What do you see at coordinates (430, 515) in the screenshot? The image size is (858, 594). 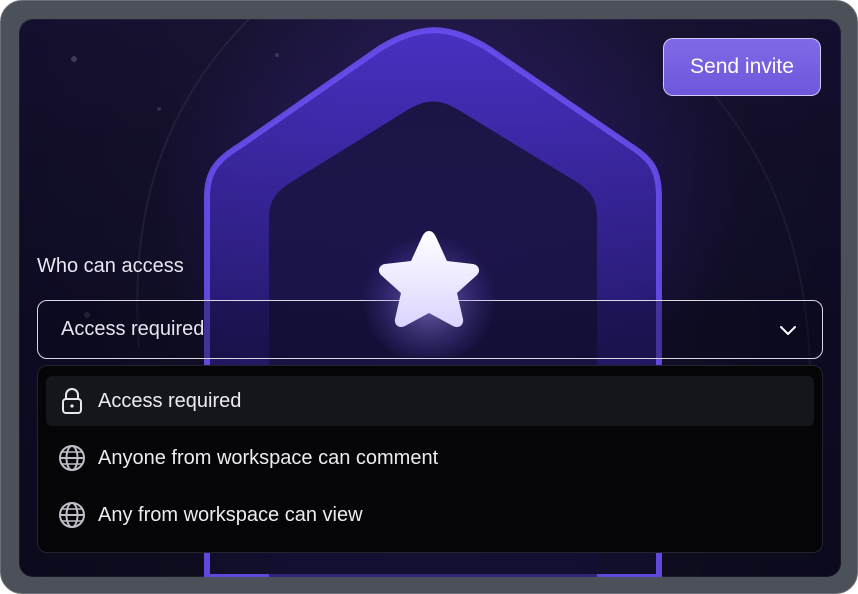 I see `option-workspace-view: Any from workspace can view` at bounding box center [430, 515].